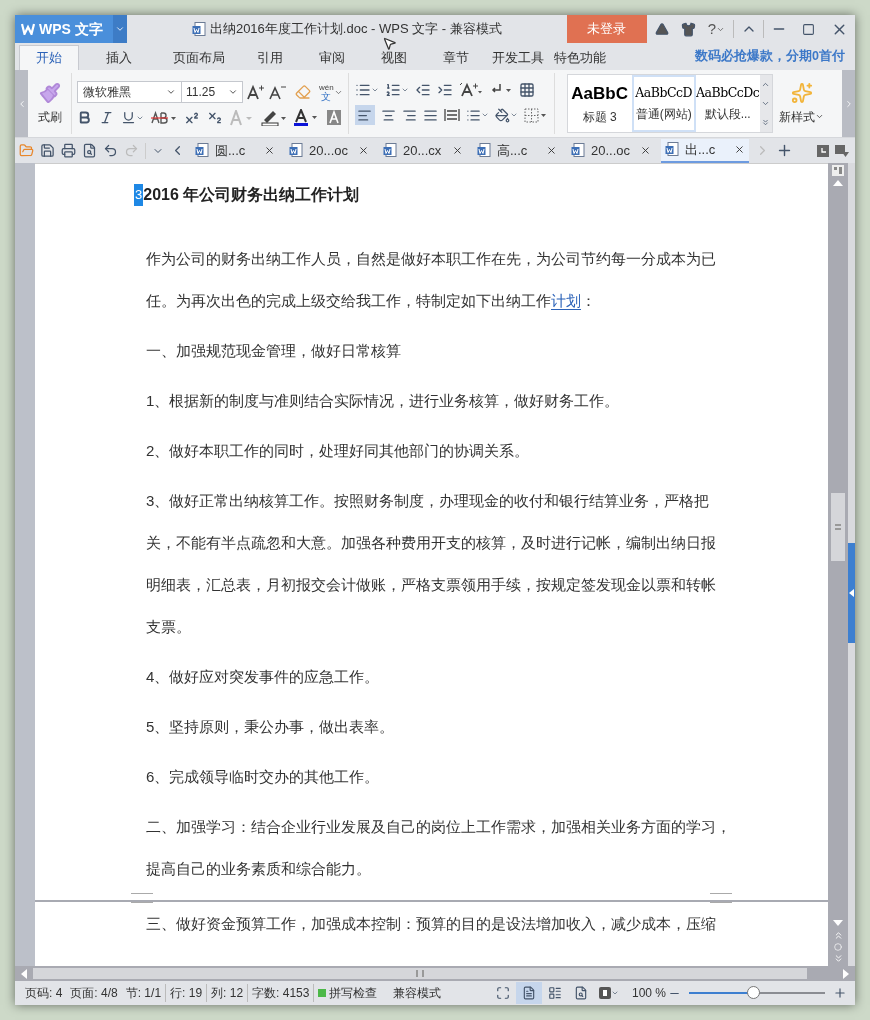  I want to click on paragraph: 1、根据新的制度与准则结合实际情况，进行业务核算，做好财务工作。, so click(383, 401).